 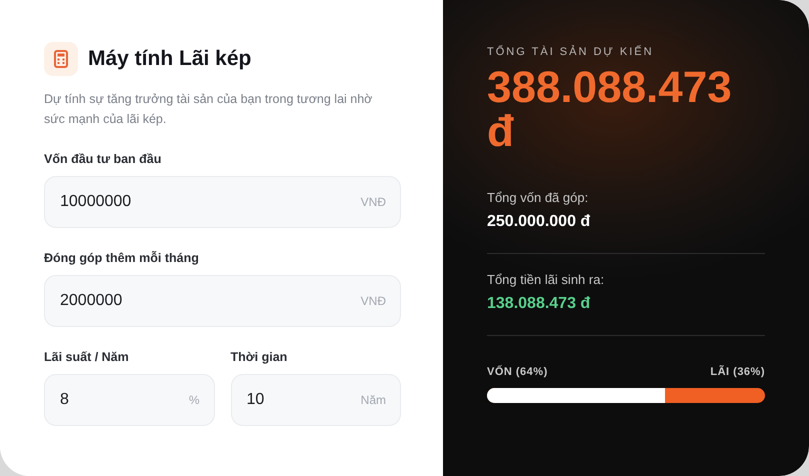 I want to click on input-field: 8 %, so click(x=129, y=400).